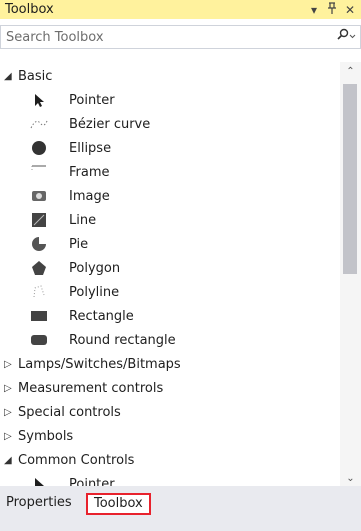 This screenshot has width=361, height=531. What do you see at coordinates (39, 172) in the screenshot?
I see `frame-icon` at bounding box center [39, 172].